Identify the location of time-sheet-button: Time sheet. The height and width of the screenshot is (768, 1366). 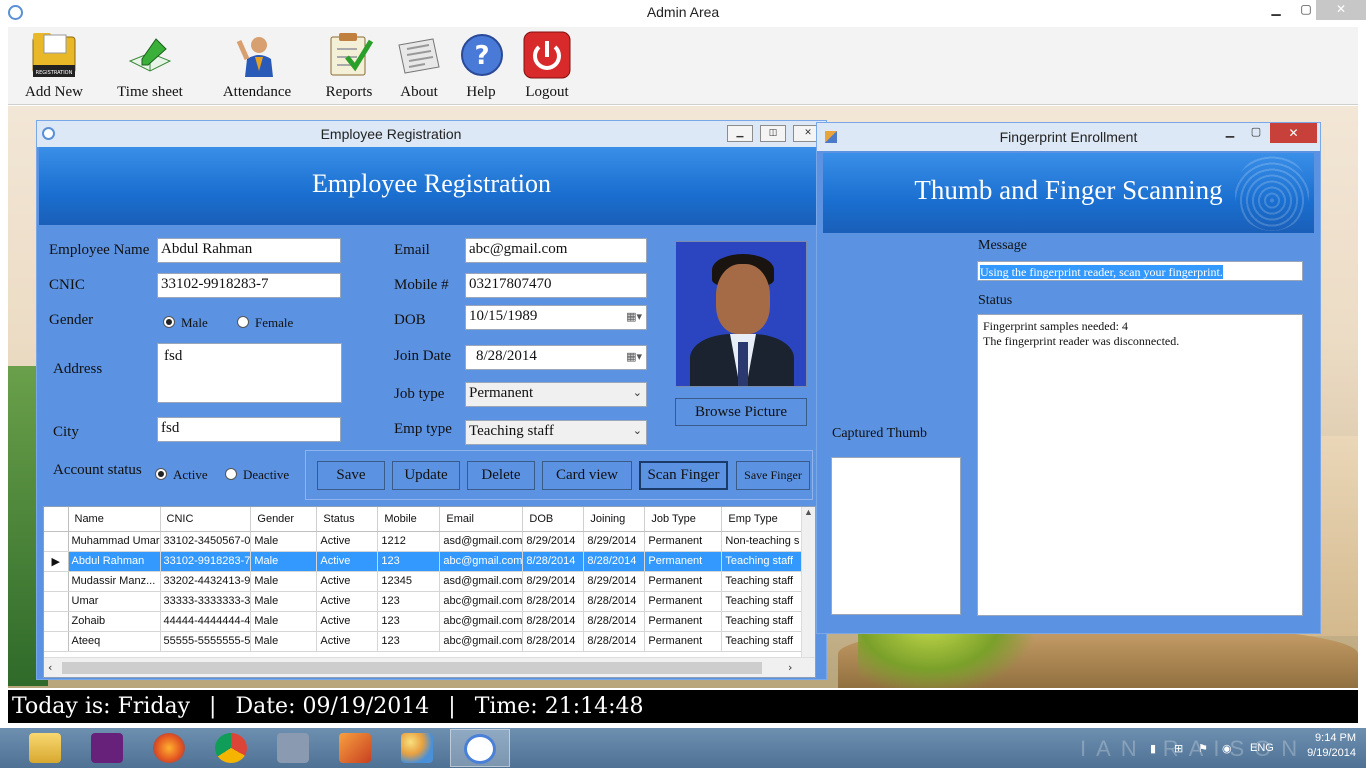
(150, 66).